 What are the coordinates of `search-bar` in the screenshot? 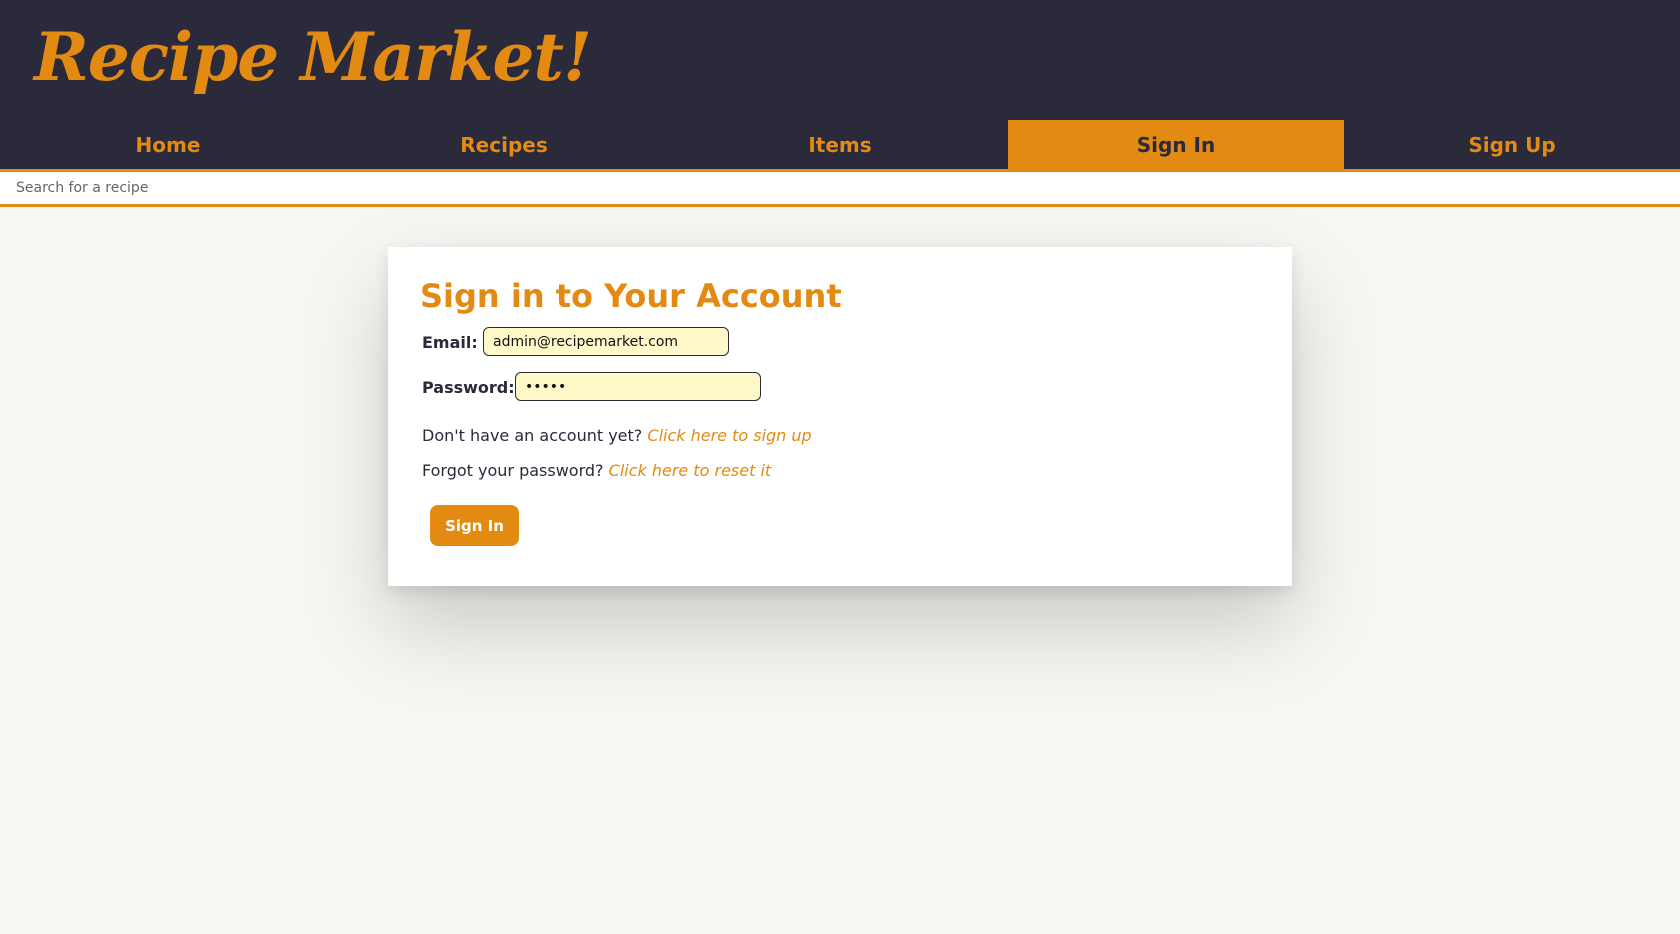 It's located at (840, 188).